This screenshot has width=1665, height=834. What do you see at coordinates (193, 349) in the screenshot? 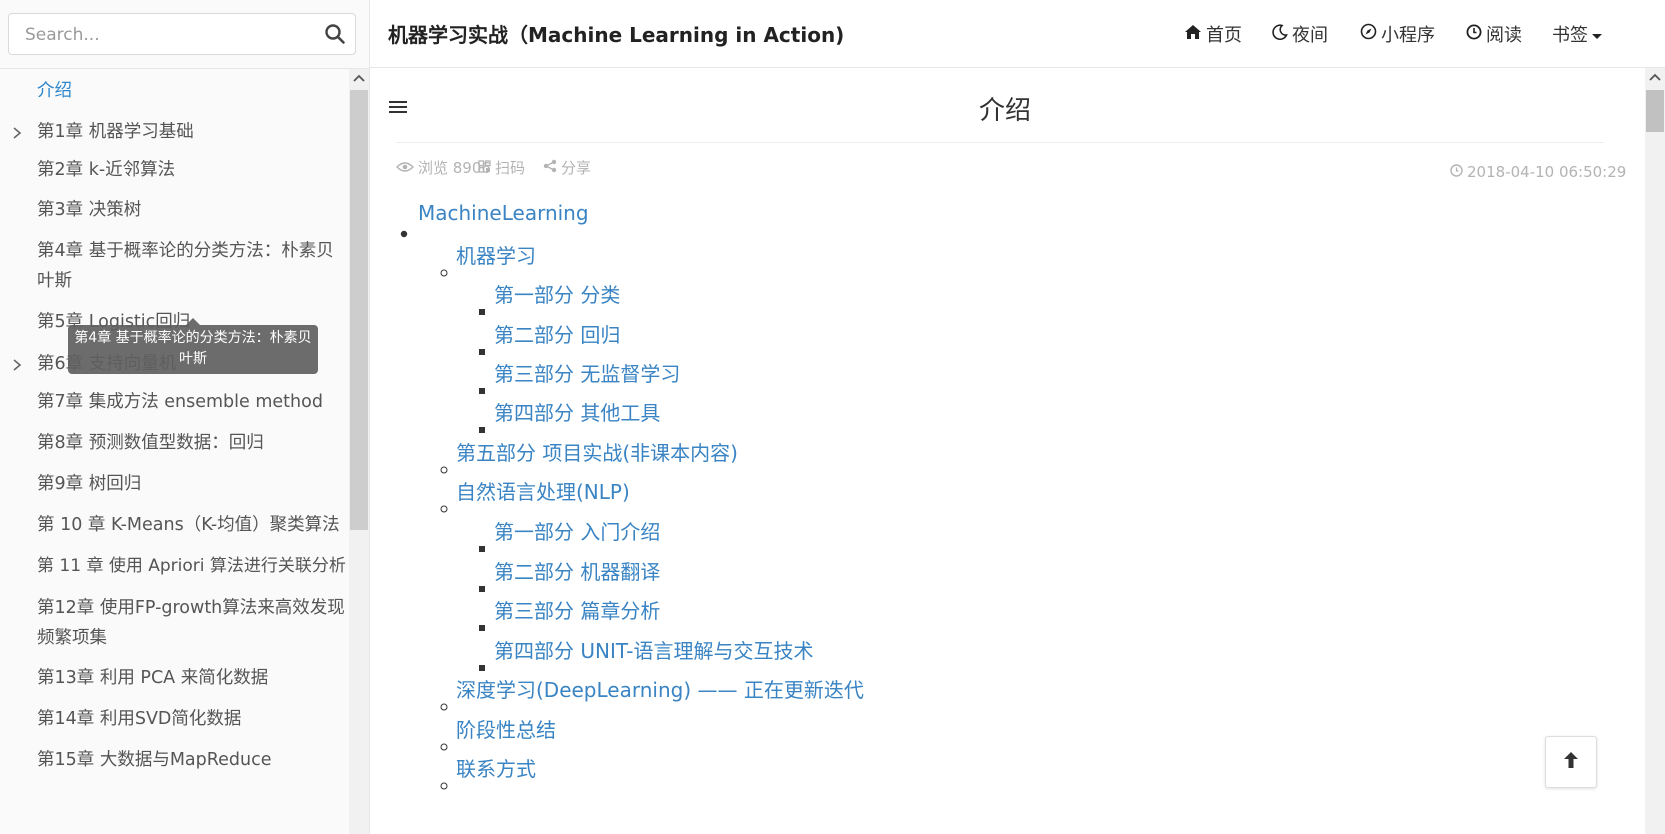
I see `tooltip: 第4章 基于概率论的分类方法：朴素贝叶斯` at bounding box center [193, 349].